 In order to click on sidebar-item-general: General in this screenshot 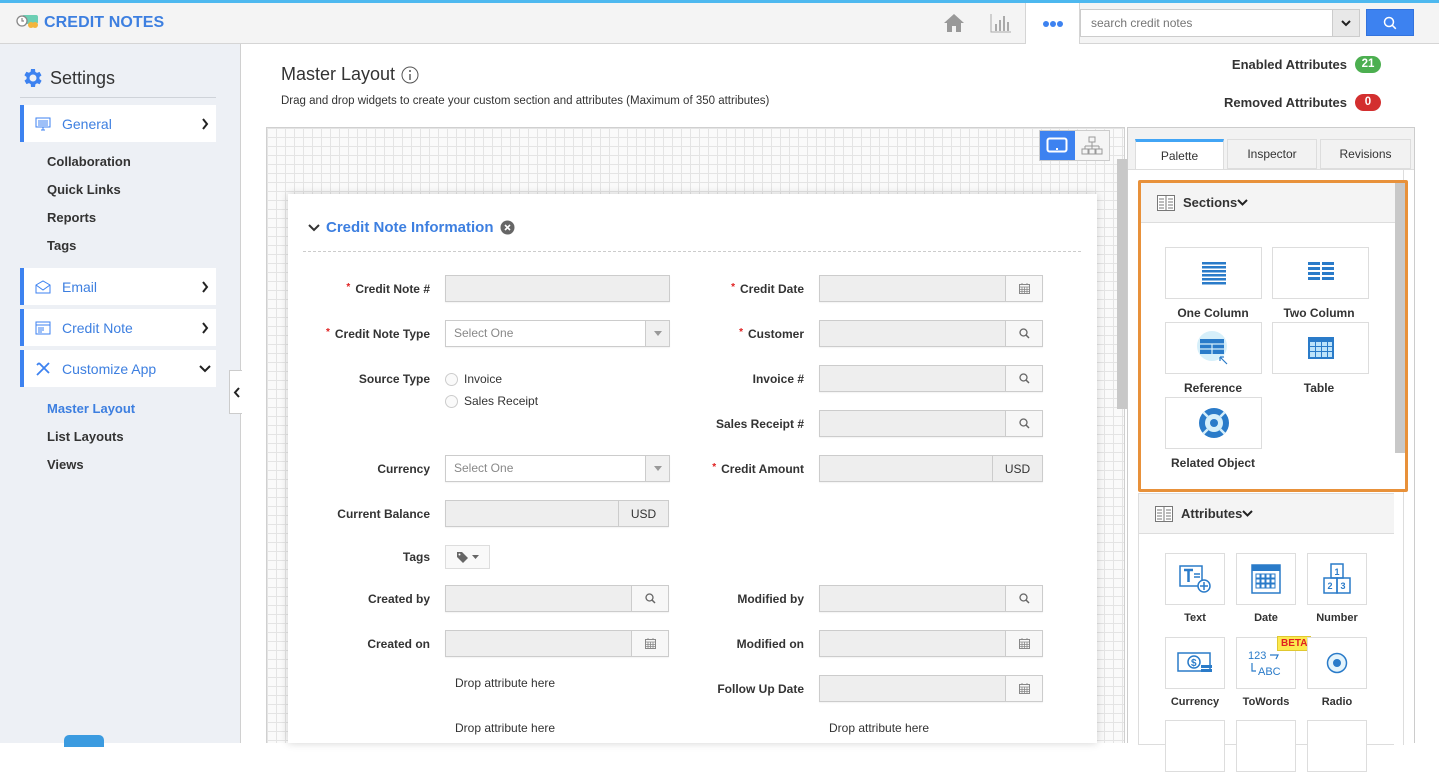, I will do `click(118, 123)`.